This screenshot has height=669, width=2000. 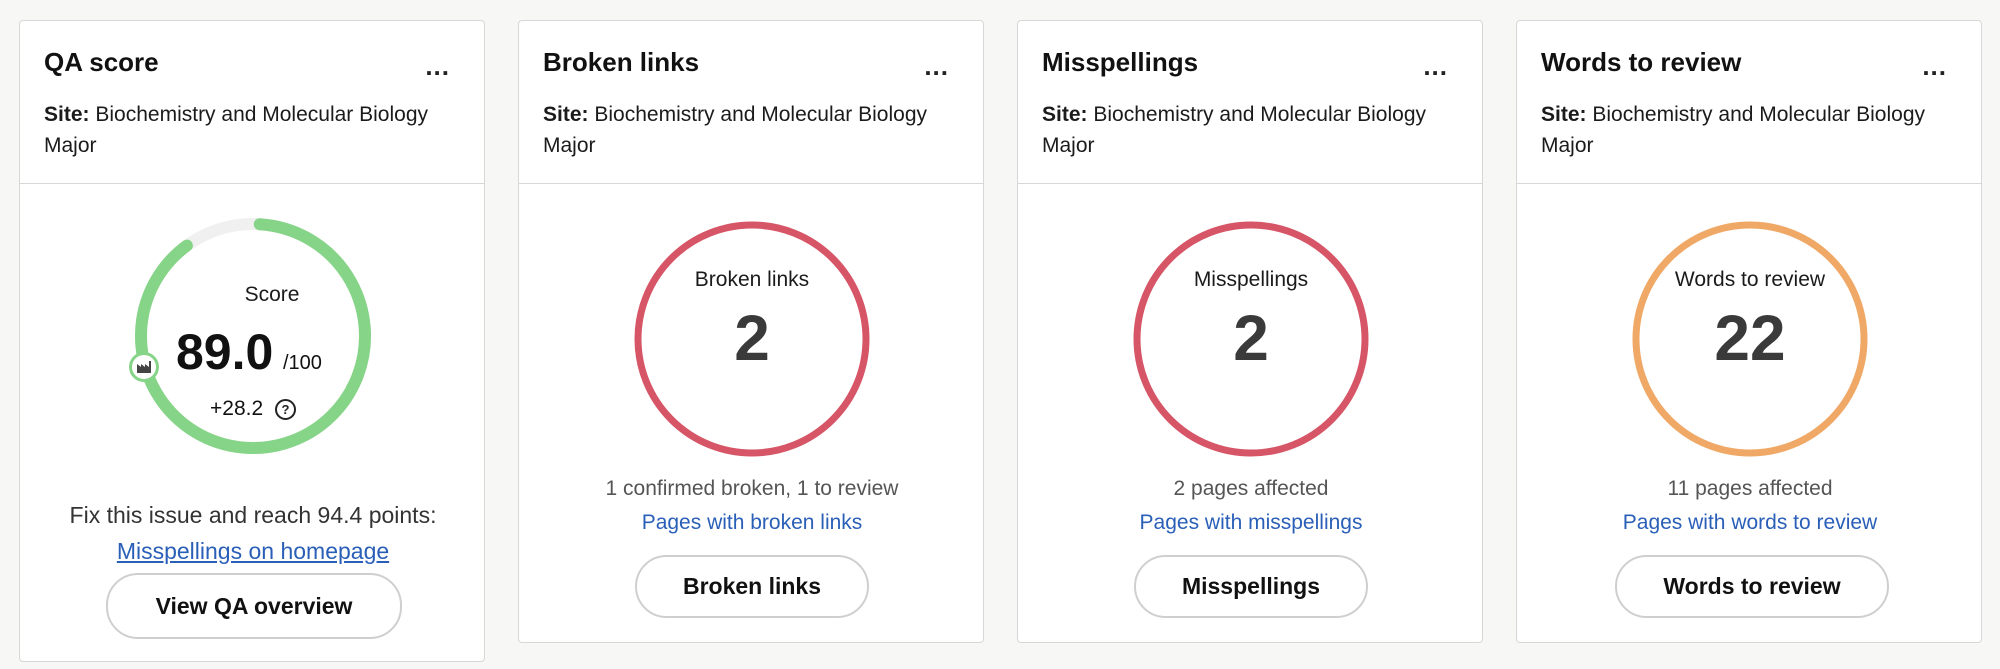 I want to click on misspellings-homepage-link: Misspellings on homepage, so click(x=253, y=551).